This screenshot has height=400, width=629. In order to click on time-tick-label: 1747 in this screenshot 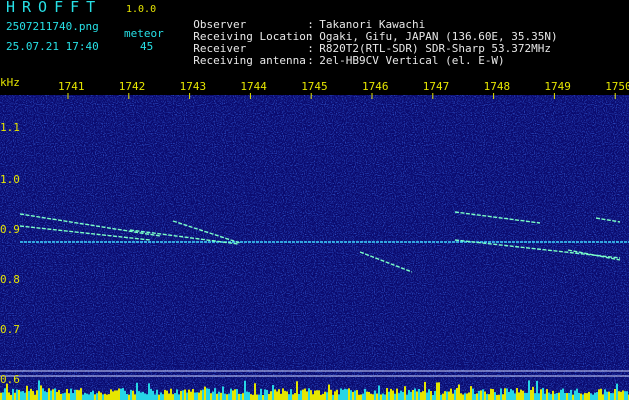, I will do `click(436, 86)`.